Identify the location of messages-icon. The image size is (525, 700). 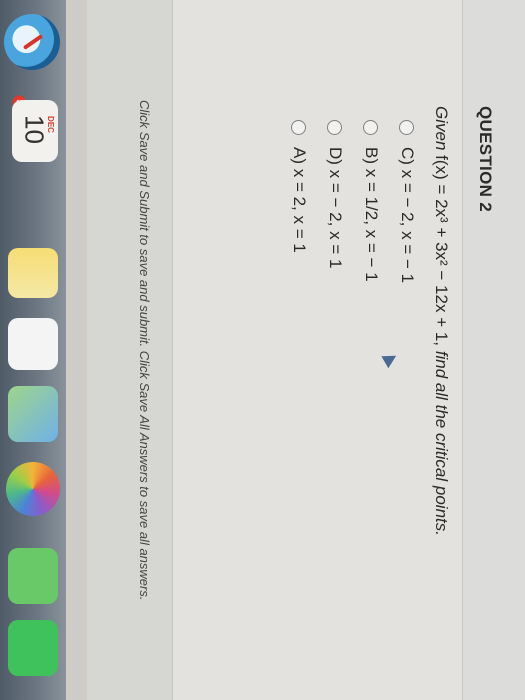
(33, 576).